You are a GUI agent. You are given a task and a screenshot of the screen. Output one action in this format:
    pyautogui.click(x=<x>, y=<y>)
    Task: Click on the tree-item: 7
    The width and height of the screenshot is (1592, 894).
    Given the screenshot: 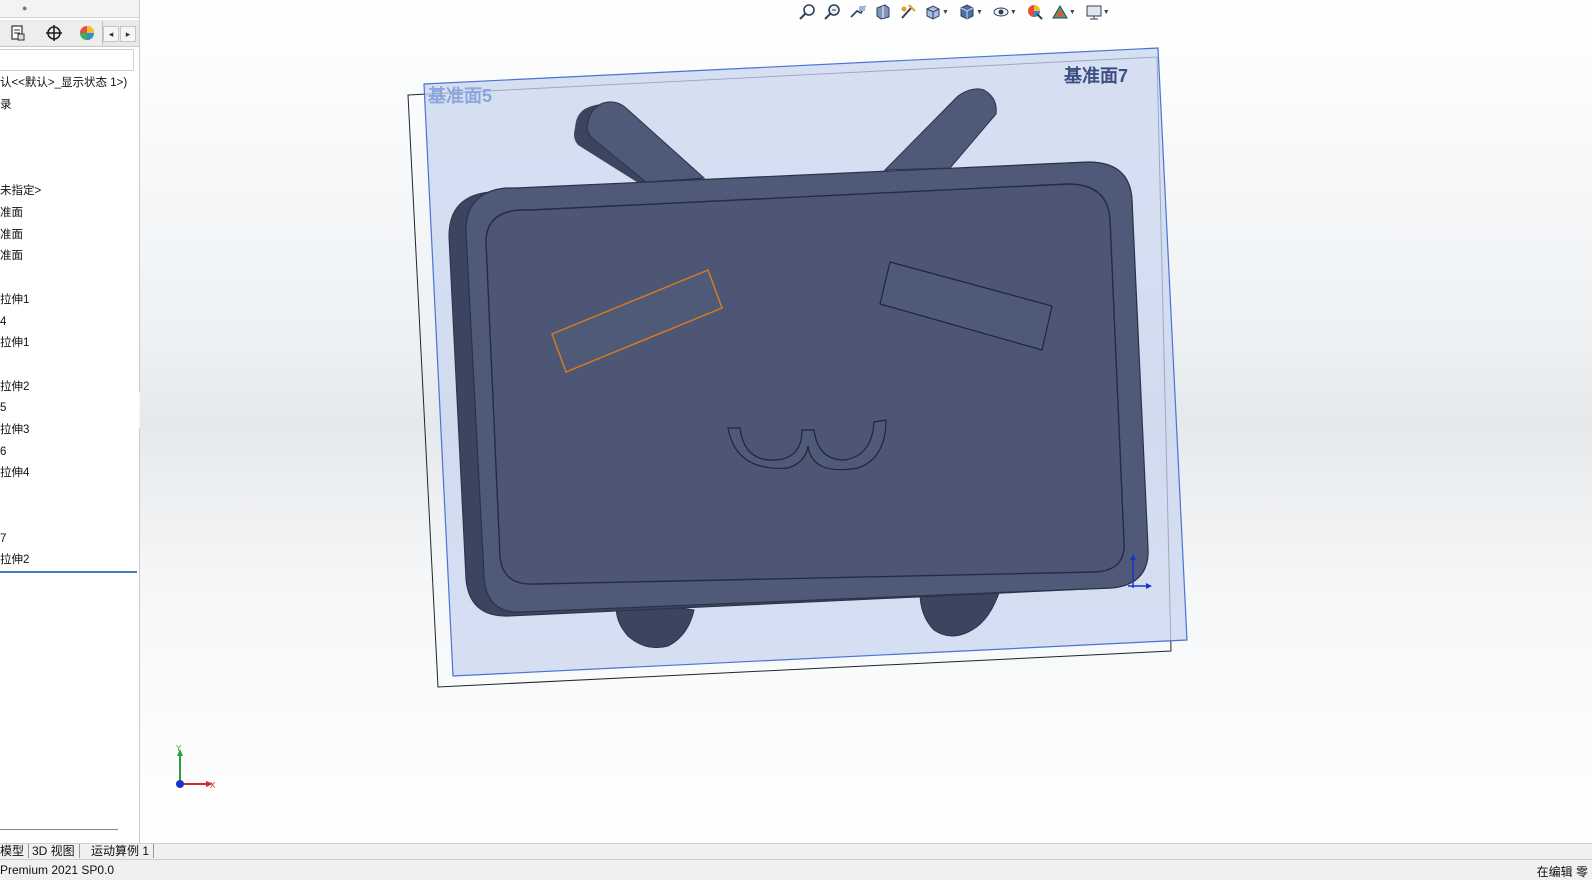 What is the action you would take?
    pyautogui.click(x=3, y=539)
    